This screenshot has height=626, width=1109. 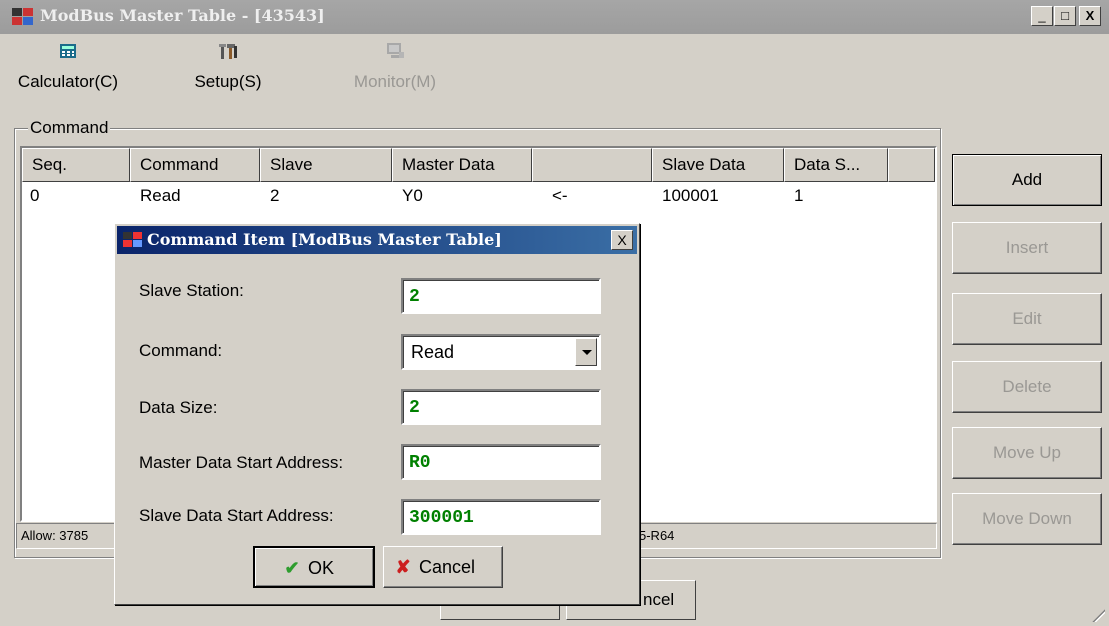 What do you see at coordinates (501, 296) in the screenshot?
I see `slave-station-input: 2` at bounding box center [501, 296].